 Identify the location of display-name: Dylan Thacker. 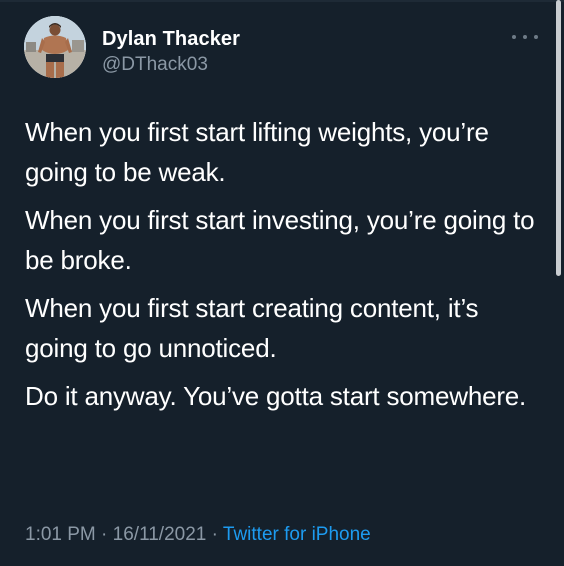
(171, 39).